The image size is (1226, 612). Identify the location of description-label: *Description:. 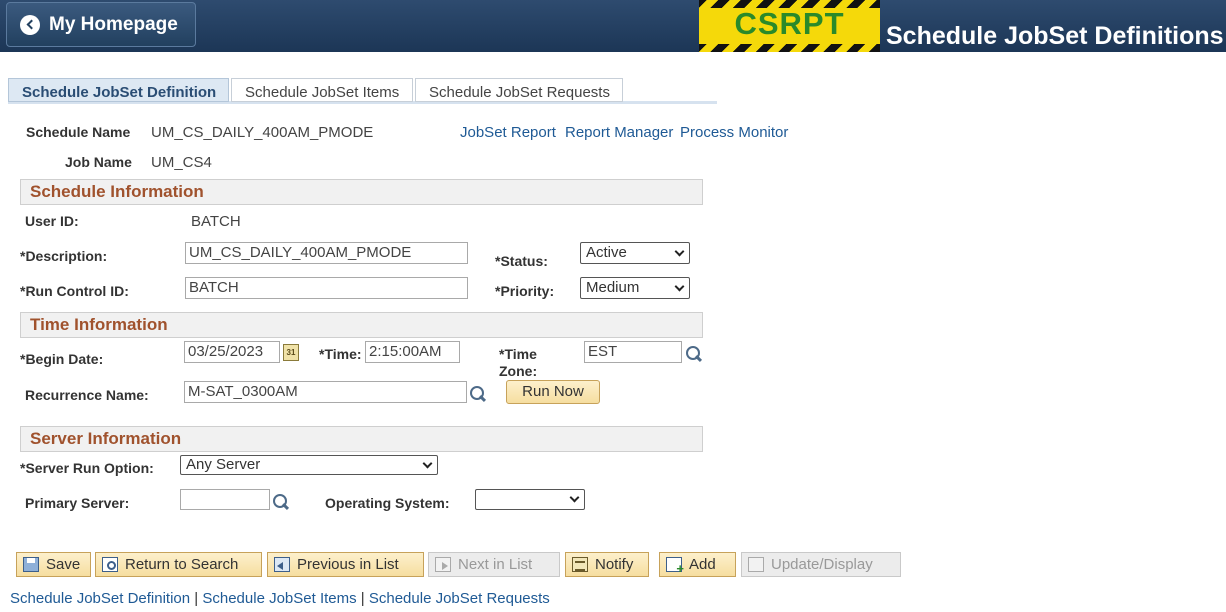
(64, 256).